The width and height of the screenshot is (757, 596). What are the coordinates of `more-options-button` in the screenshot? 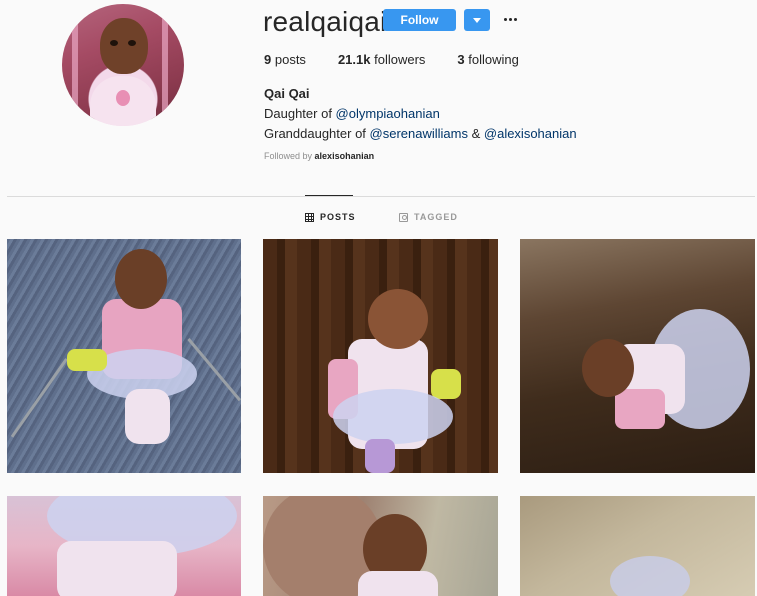 It's located at (510, 19).